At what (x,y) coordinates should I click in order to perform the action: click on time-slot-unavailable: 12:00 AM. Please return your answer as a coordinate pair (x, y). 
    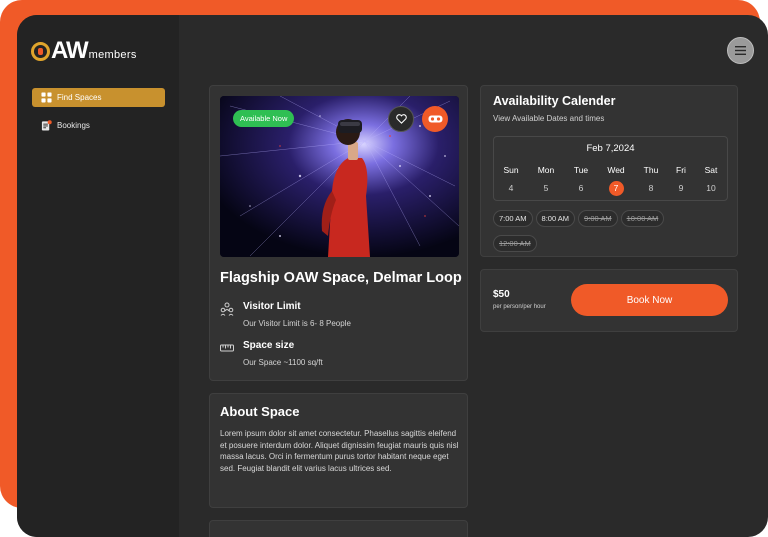
    Looking at the image, I should click on (515, 243).